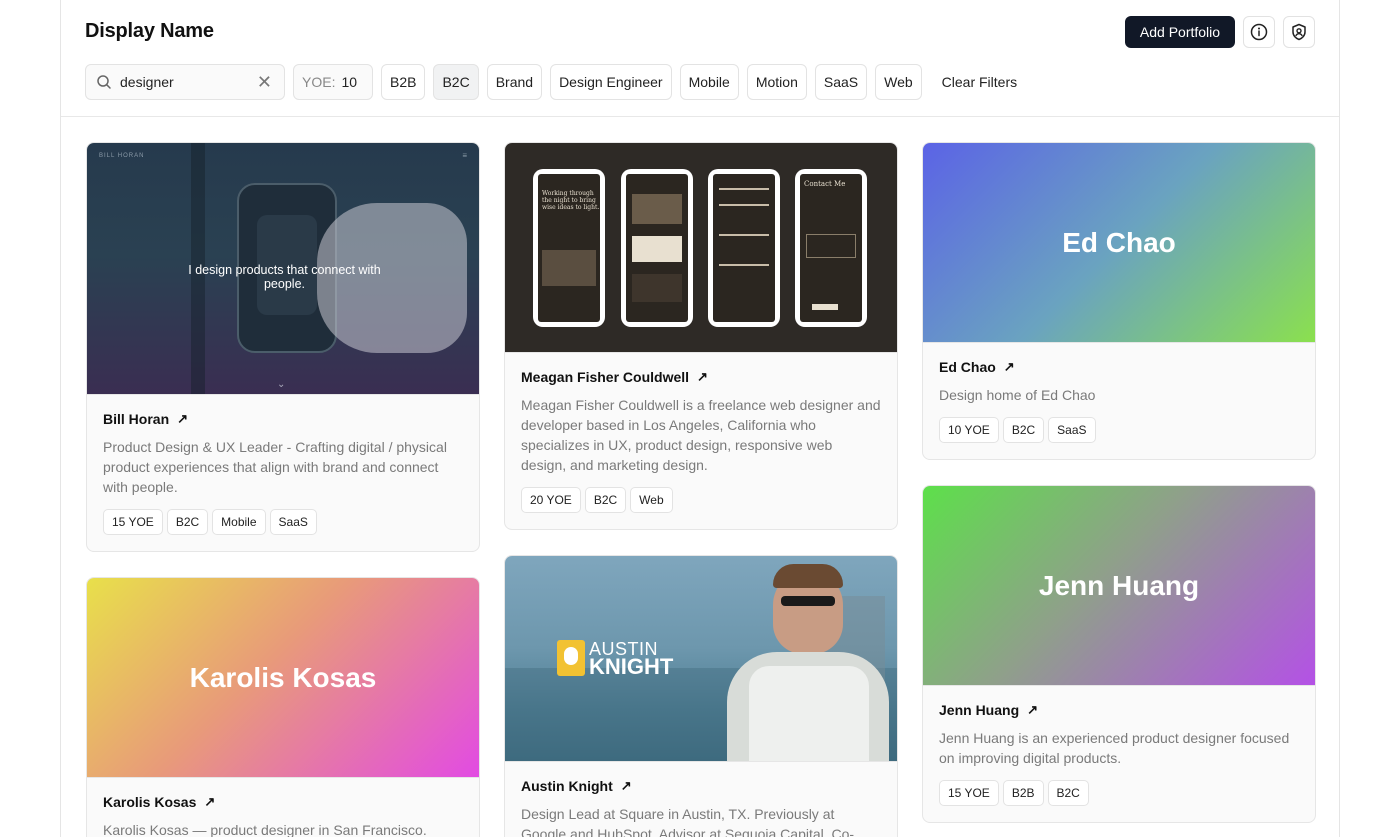  Describe the element at coordinates (825, 184) in the screenshot. I see `phone-contact: Contact Me` at that location.